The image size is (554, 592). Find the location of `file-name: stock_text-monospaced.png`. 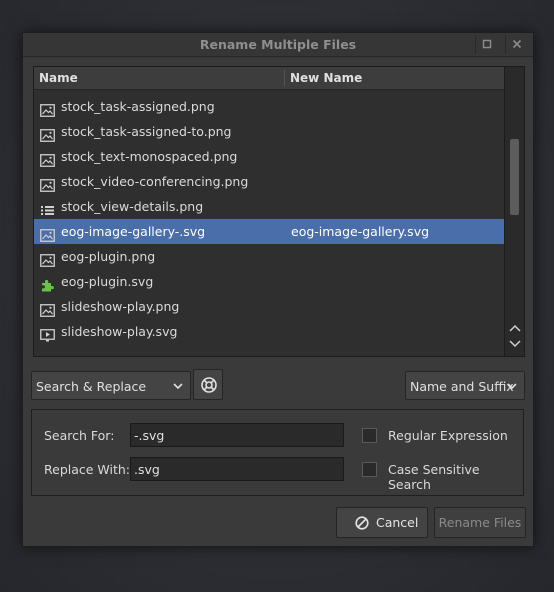

file-name: stock_text-monospaced.png is located at coordinates (149, 156).